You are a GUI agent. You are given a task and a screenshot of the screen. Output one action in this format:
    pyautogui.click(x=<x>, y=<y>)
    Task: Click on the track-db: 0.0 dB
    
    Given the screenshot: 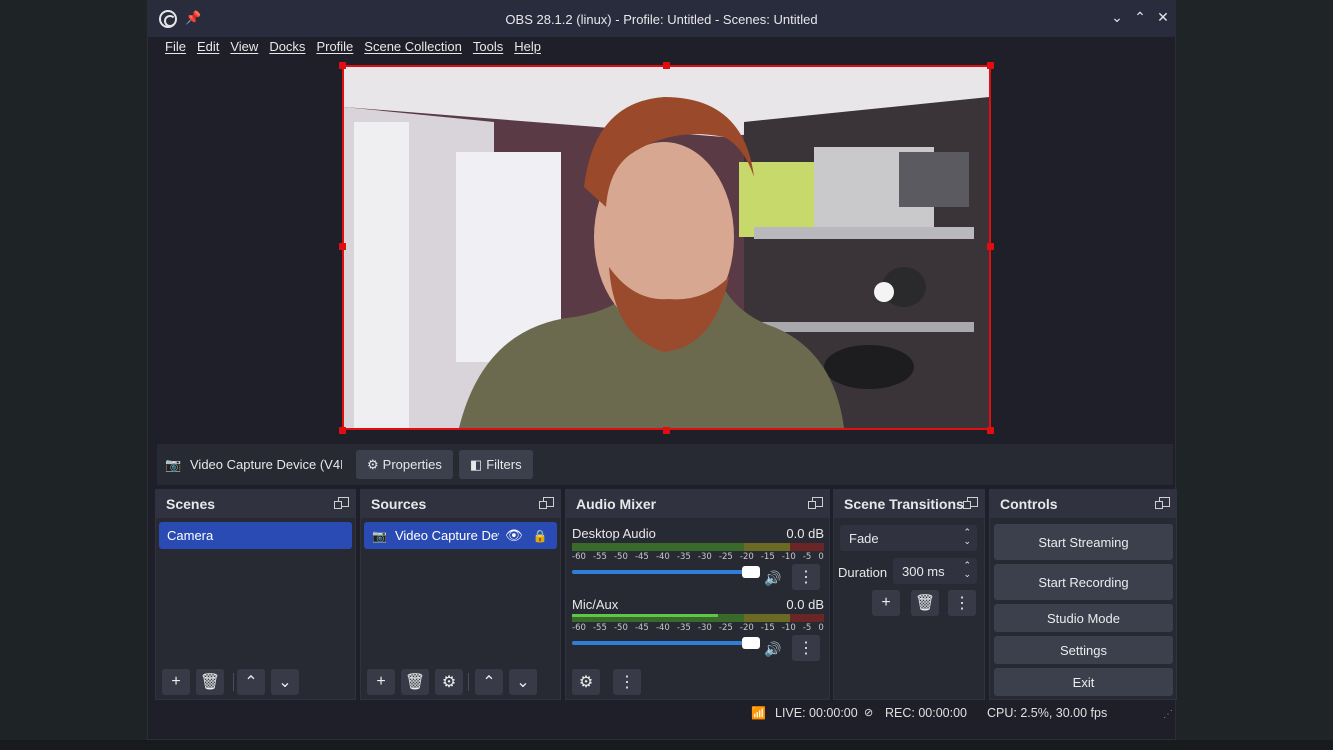 What is the action you would take?
    pyautogui.click(x=805, y=533)
    